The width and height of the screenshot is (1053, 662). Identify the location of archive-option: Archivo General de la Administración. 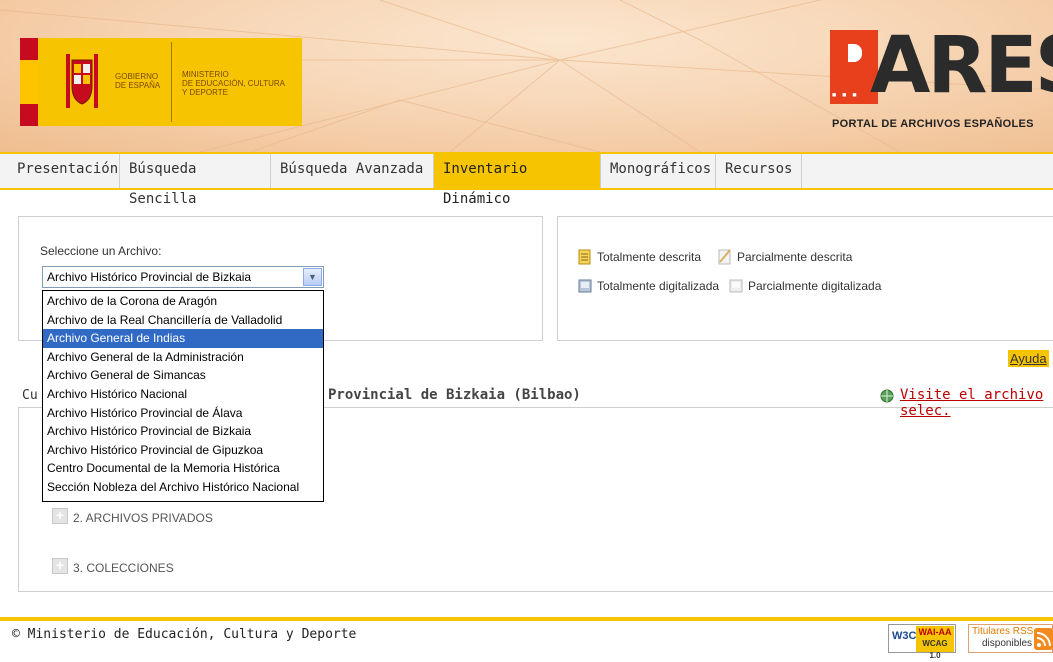
(183, 357).